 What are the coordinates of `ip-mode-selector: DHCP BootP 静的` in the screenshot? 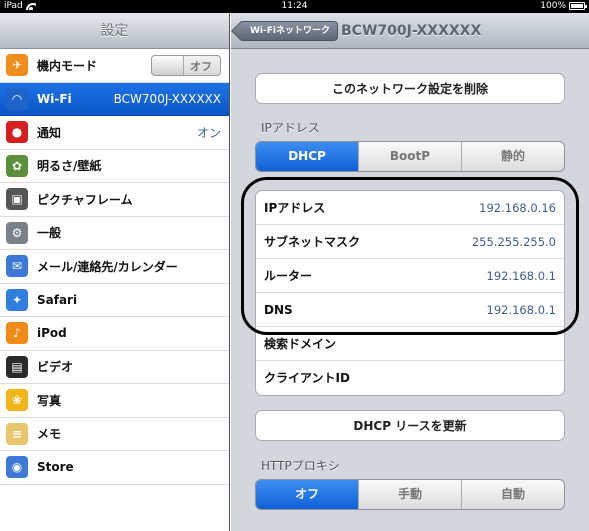 It's located at (410, 156).